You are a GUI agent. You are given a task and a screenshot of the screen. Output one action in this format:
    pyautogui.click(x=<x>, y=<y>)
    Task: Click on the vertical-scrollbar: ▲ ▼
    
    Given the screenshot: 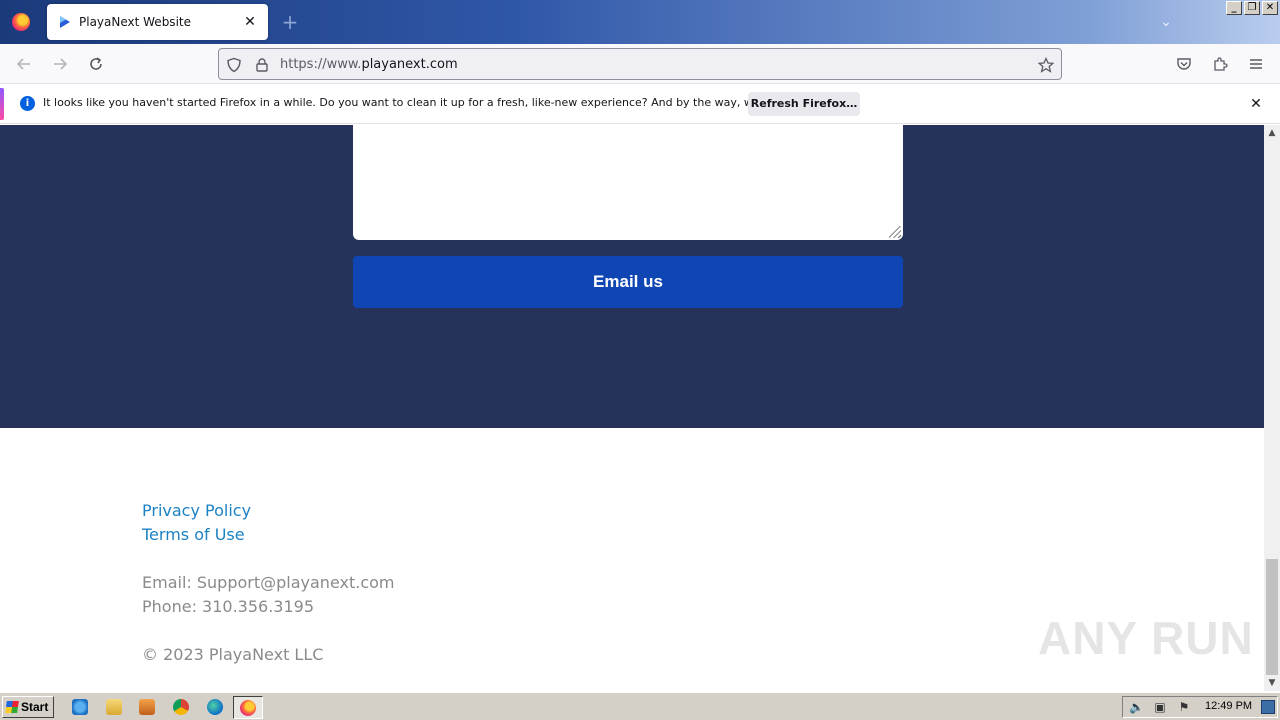 What is the action you would take?
    pyautogui.click(x=1272, y=408)
    